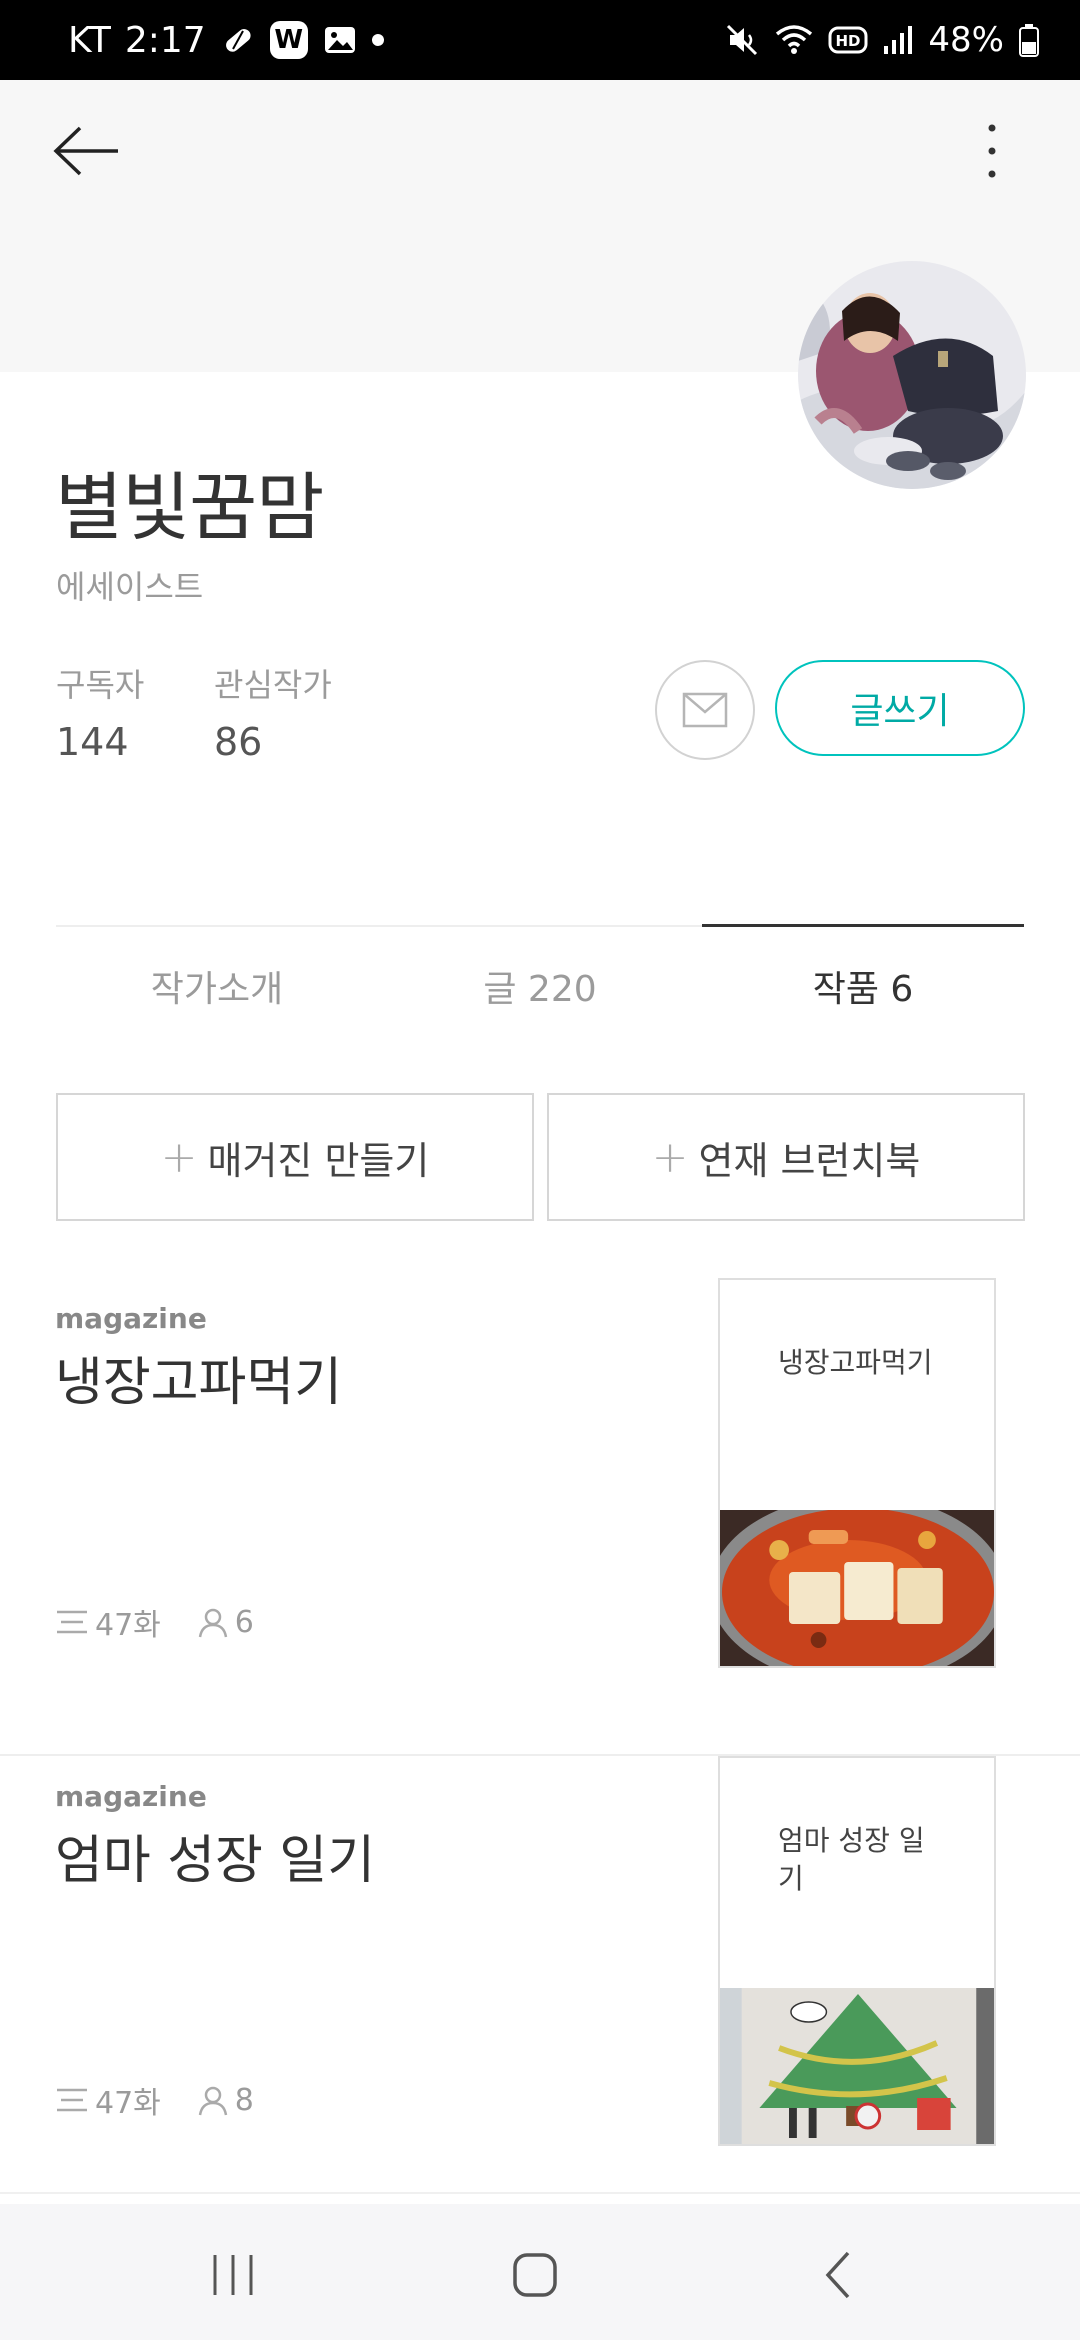 The height and width of the screenshot is (2340, 1080). I want to click on dot-icon, so click(377, 40).